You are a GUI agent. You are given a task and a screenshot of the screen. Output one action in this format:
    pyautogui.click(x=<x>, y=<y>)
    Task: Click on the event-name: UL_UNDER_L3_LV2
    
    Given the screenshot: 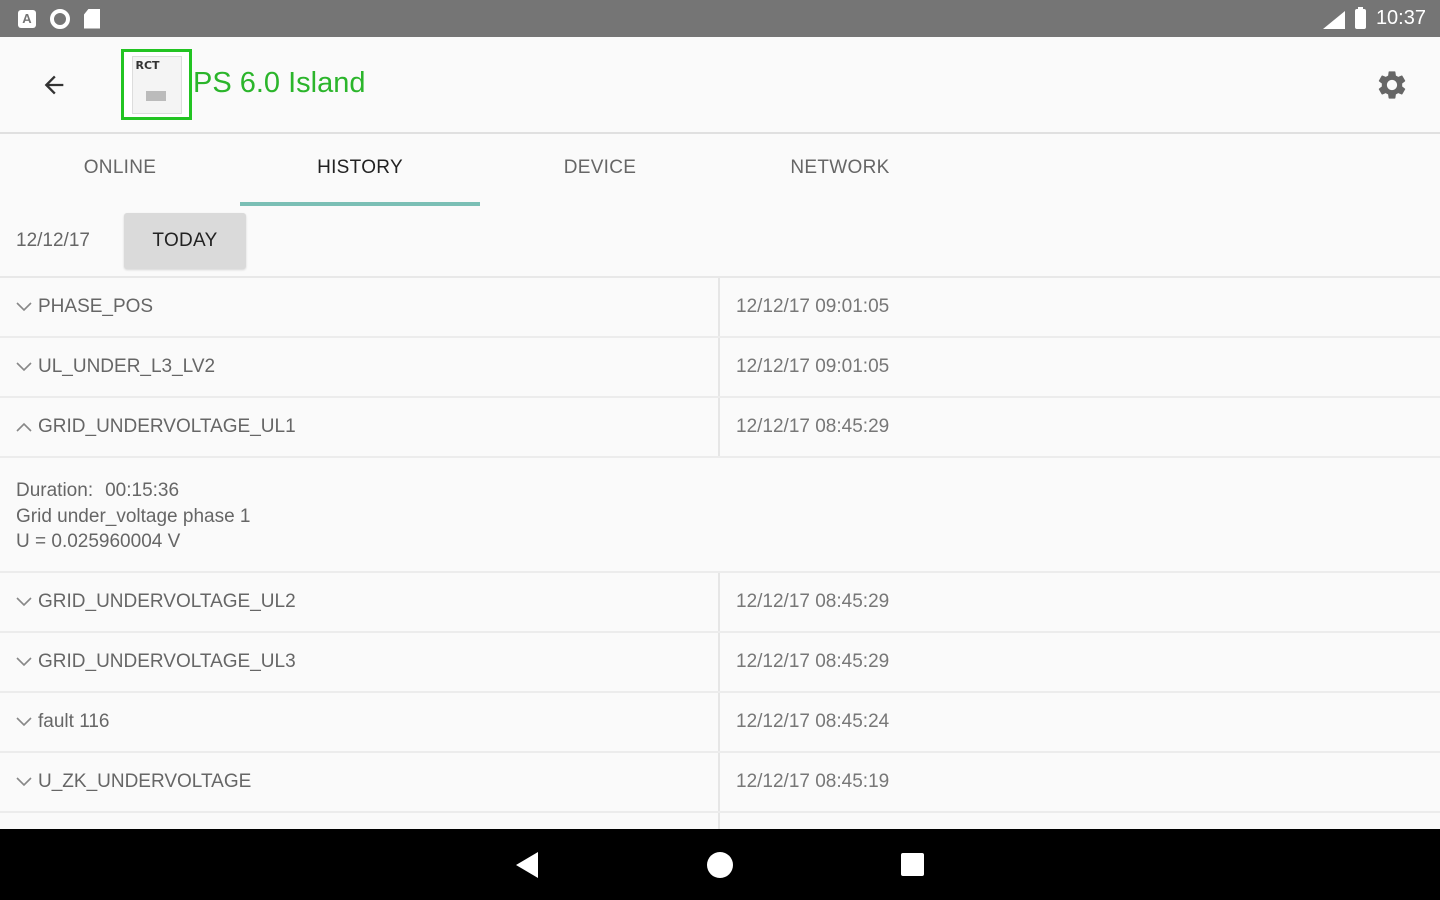 What is the action you would take?
    pyautogui.click(x=127, y=366)
    